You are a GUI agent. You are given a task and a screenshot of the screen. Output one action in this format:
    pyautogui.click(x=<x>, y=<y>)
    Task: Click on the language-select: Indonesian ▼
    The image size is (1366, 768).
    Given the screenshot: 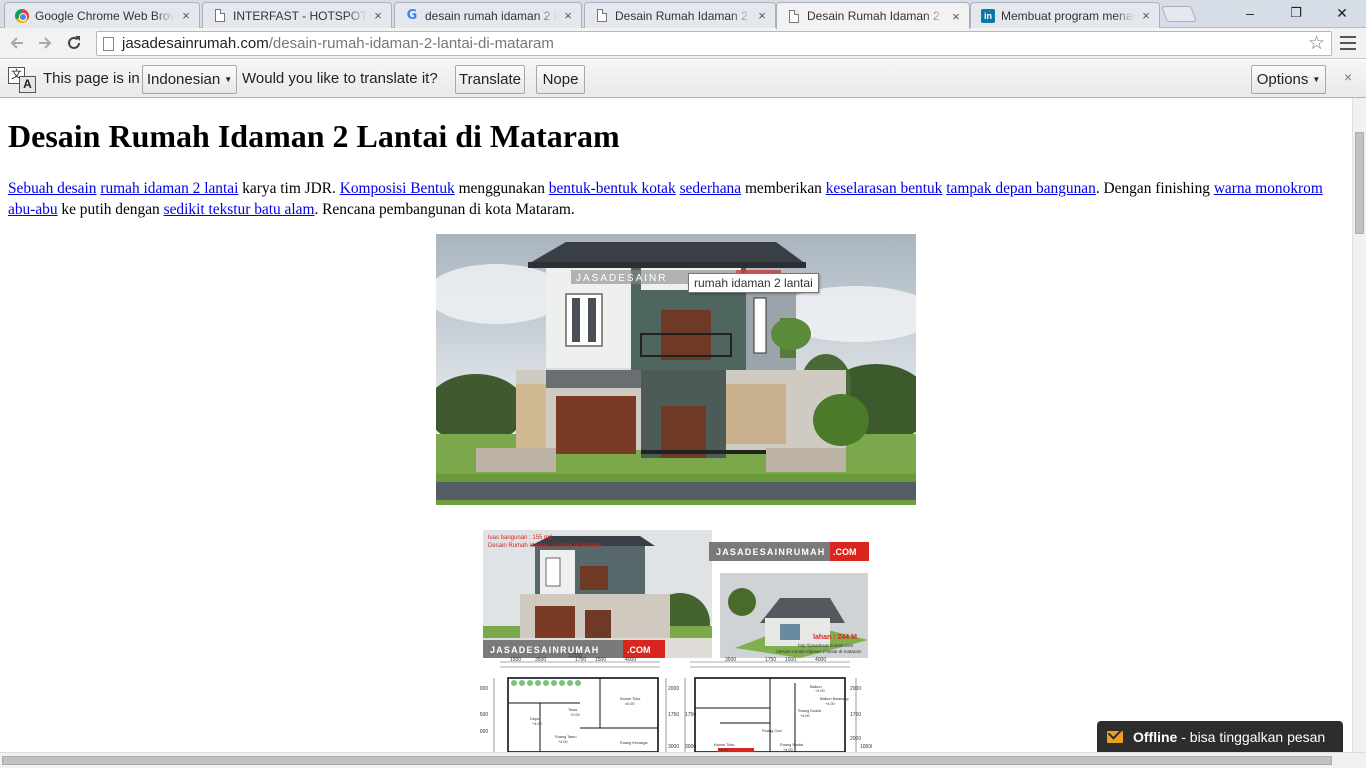 What is the action you would take?
    pyautogui.click(x=189, y=79)
    